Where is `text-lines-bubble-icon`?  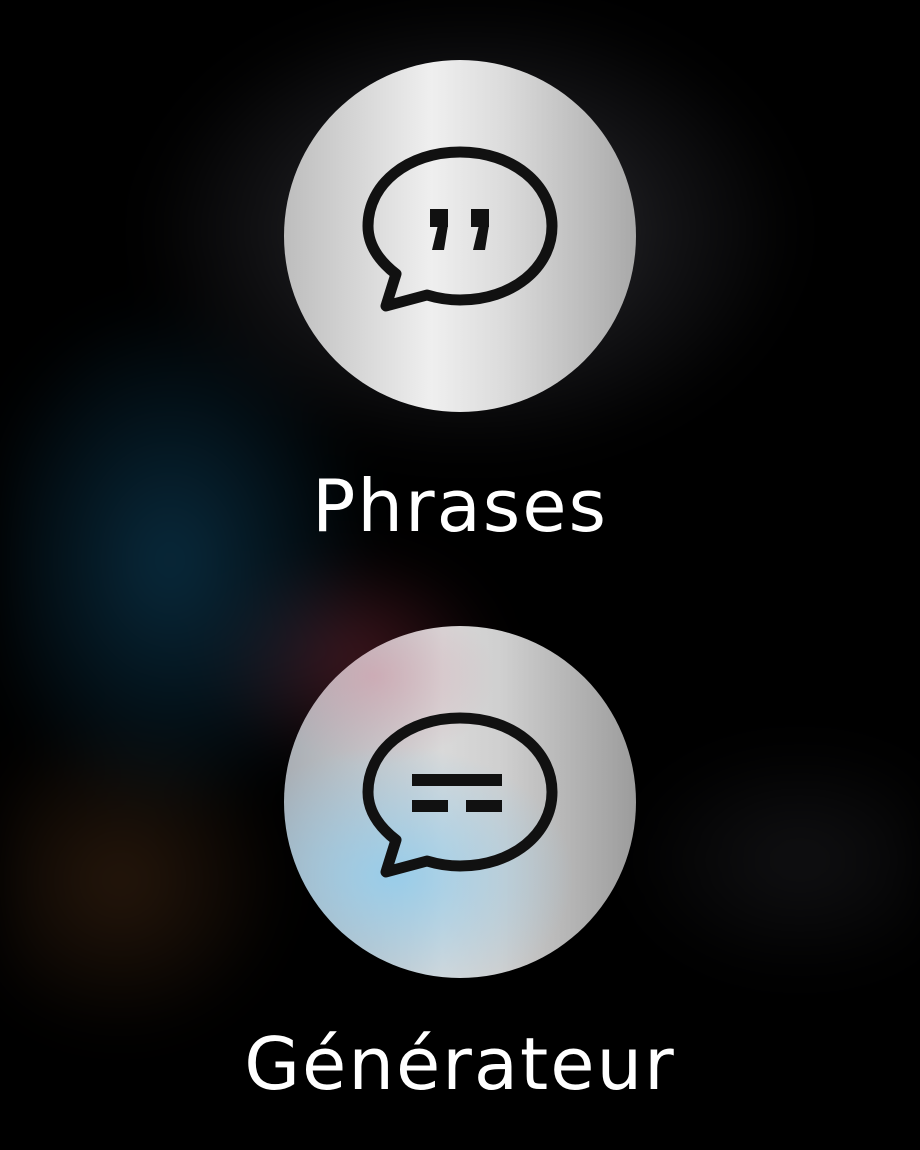
text-lines-bubble-icon is located at coordinates (460, 795).